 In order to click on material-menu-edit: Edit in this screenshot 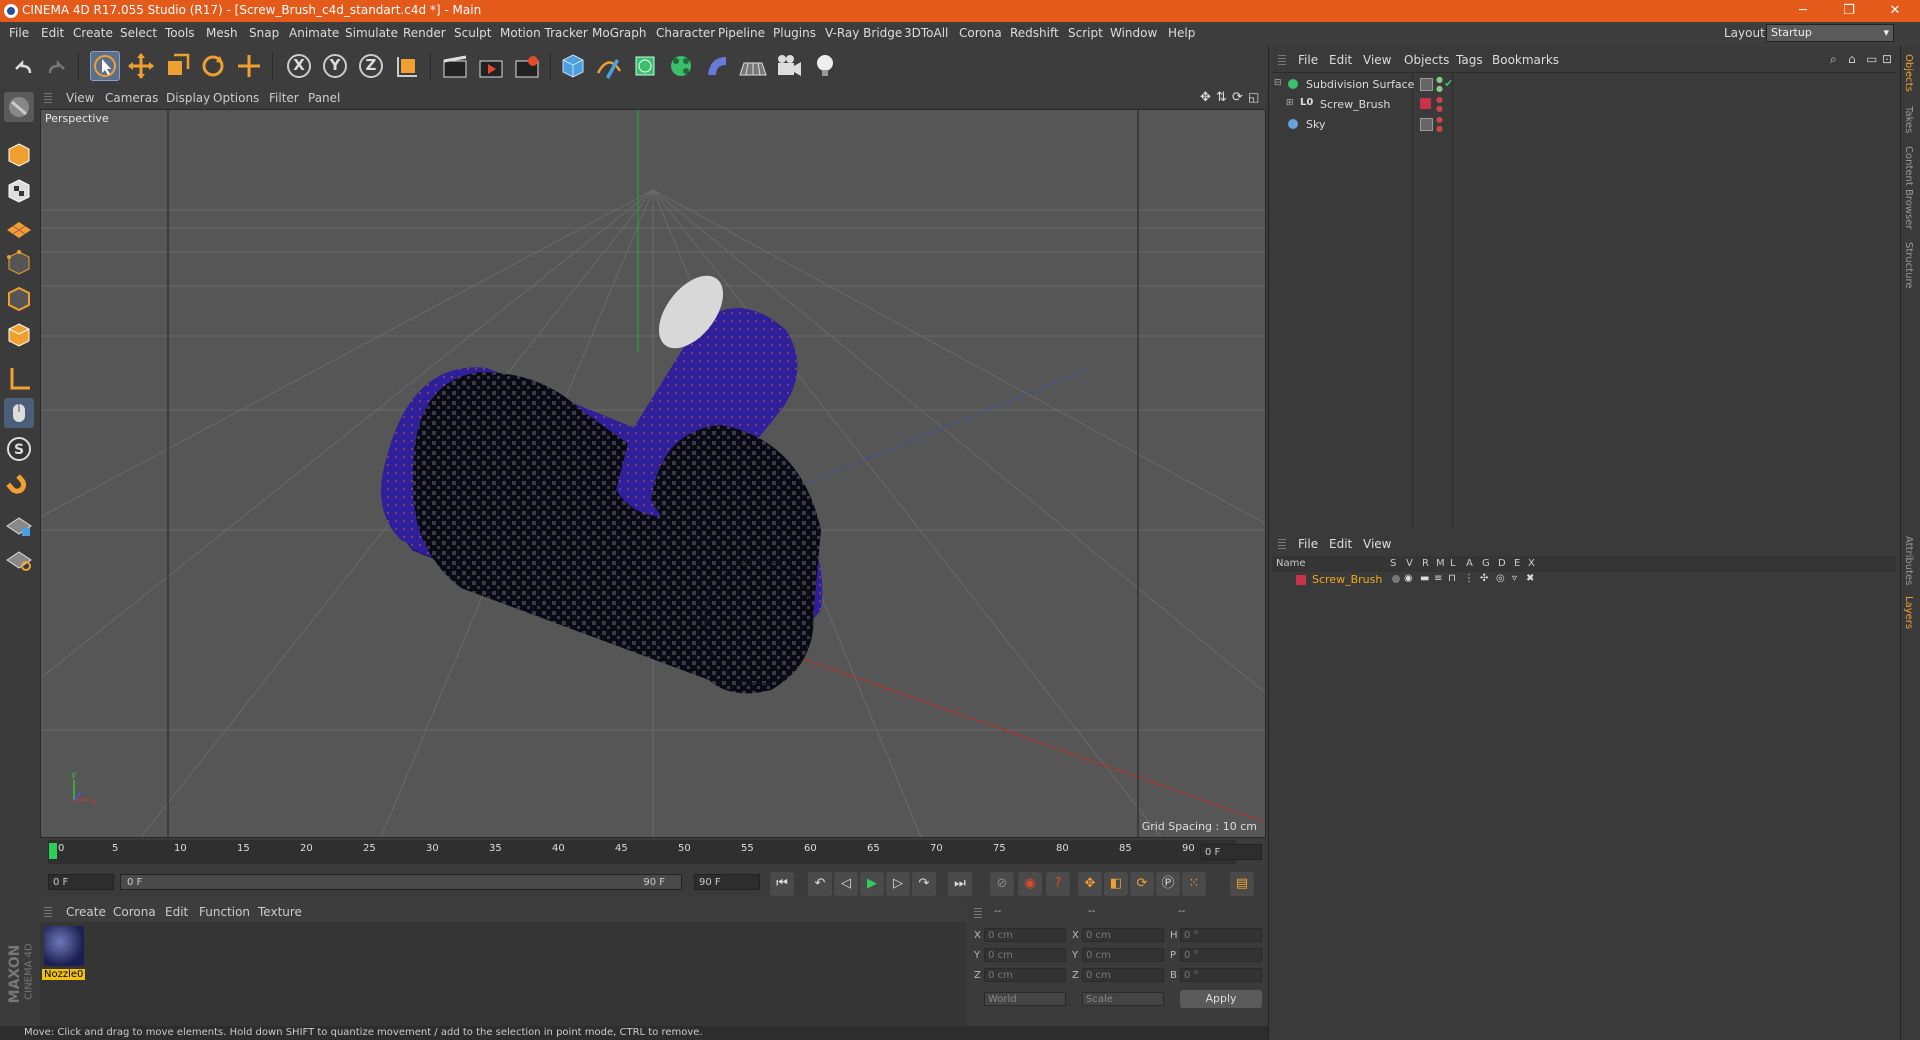, I will do `click(176, 912)`.